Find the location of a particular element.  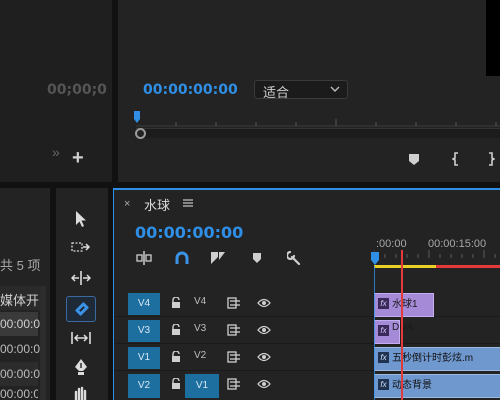

fit-dropdown: 适合 is located at coordinates (301, 90).